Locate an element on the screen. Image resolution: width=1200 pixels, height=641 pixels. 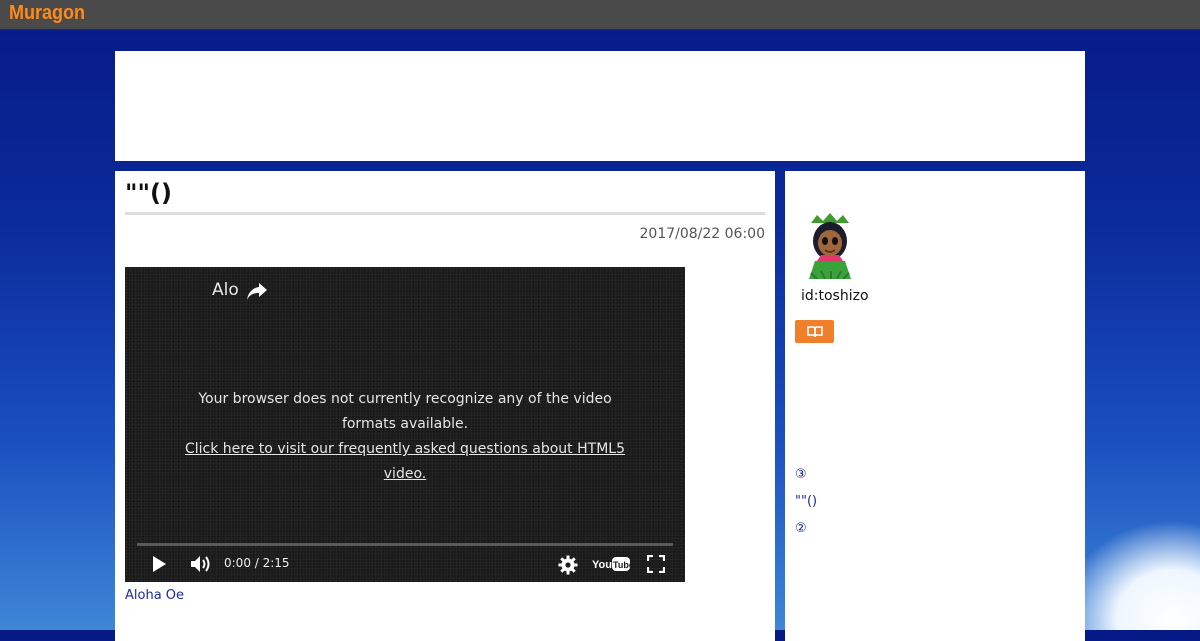
fullscreen-icon is located at coordinates (656, 564).